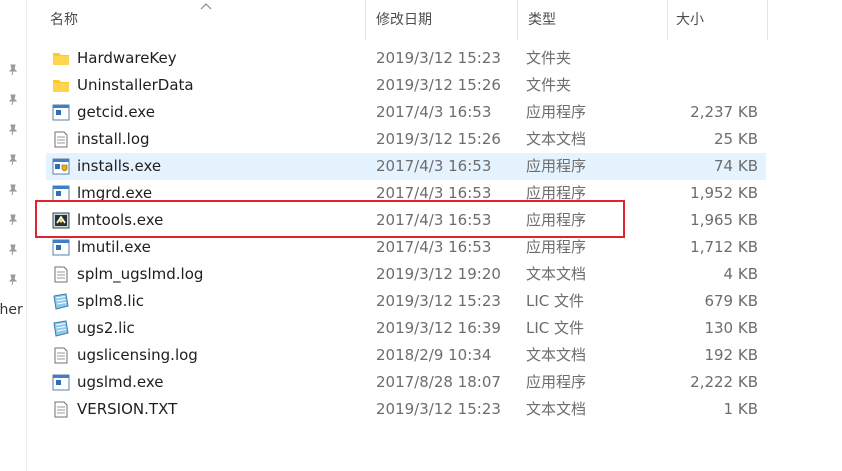 This screenshot has width=842, height=471. What do you see at coordinates (11, 310) in the screenshot?
I see `nav-item-label: ther` at bounding box center [11, 310].